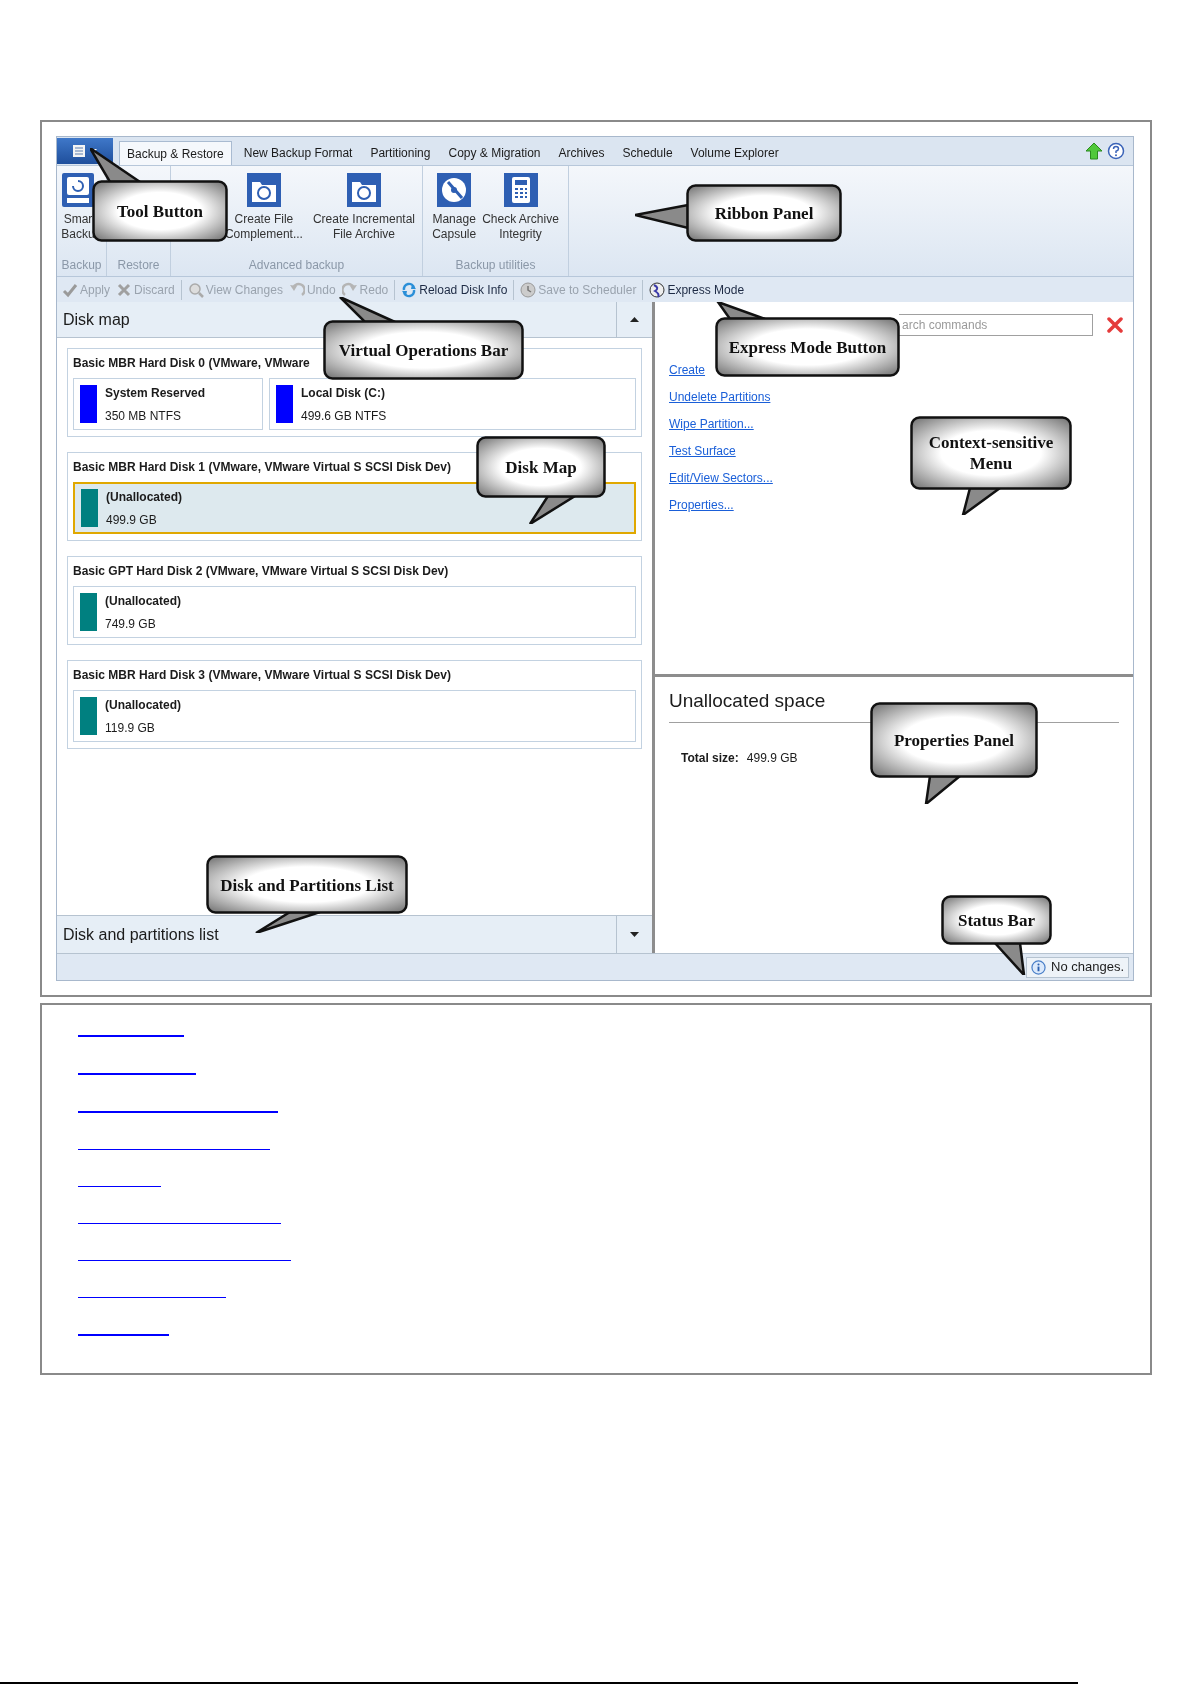 This screenshot has width=1192, height=1685. I want to click on reload-icon, so click(409, 289).